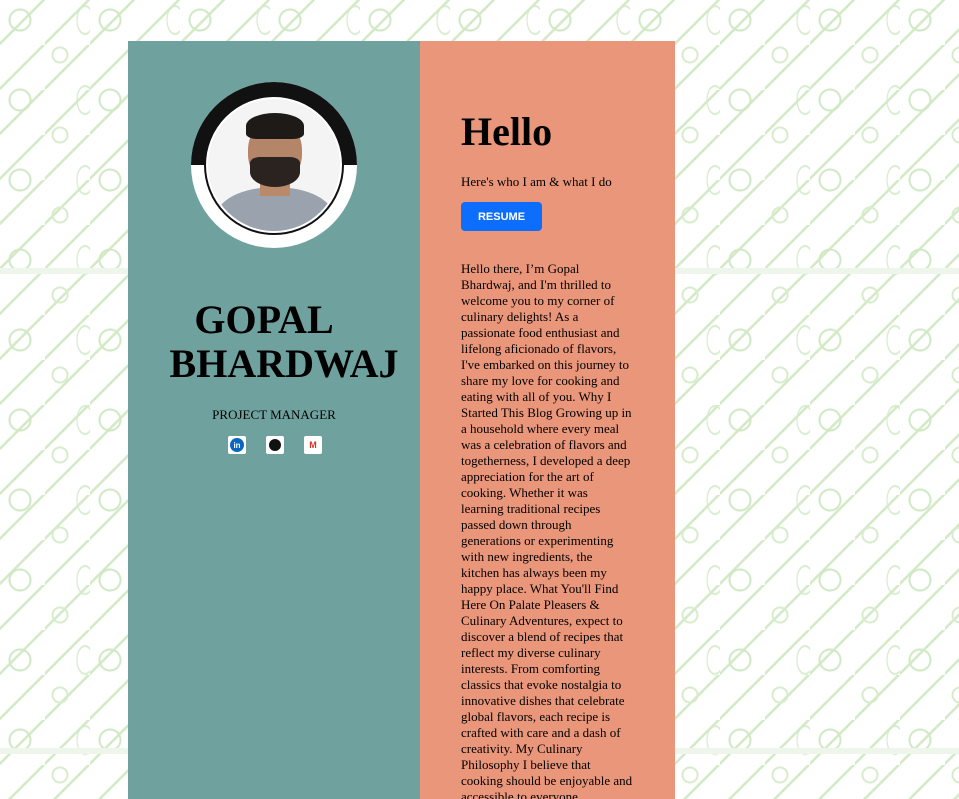  I want to click on profile-photo, so click(274, 165).